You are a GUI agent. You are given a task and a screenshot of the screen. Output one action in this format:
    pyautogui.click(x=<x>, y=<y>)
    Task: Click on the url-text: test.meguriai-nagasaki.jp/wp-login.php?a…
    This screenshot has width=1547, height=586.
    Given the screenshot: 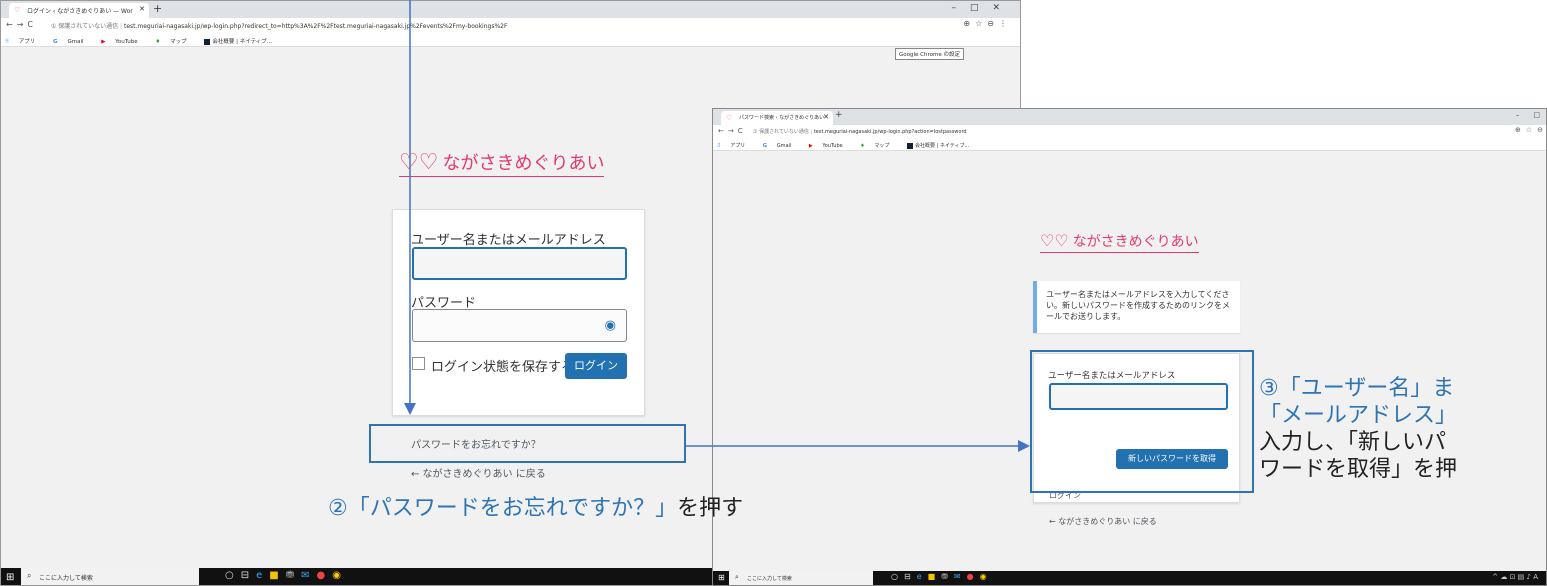 What is the action you would take?
    pyautogui.click(x=890, y=132)
    